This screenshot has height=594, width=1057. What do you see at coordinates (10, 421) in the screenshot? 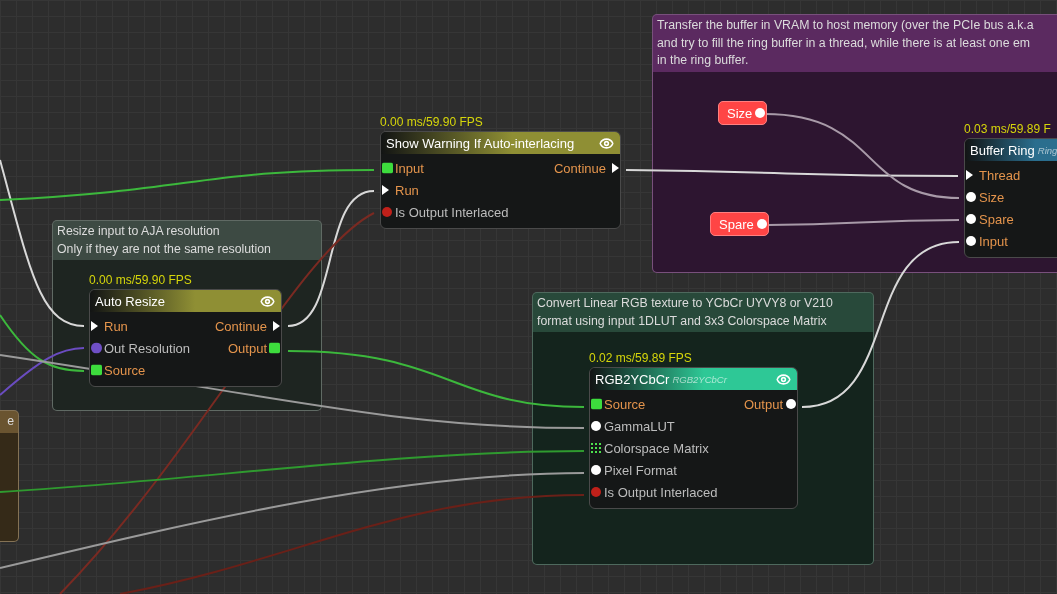
I see `group-comment: e` at bounding box center [10, 421].